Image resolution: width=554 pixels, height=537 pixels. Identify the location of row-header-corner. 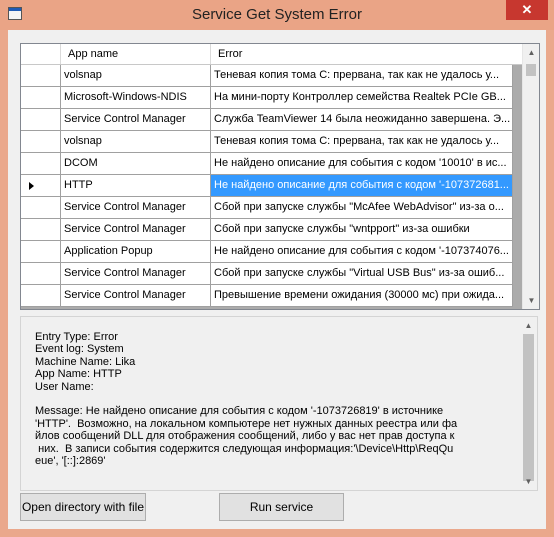
(41, 54).